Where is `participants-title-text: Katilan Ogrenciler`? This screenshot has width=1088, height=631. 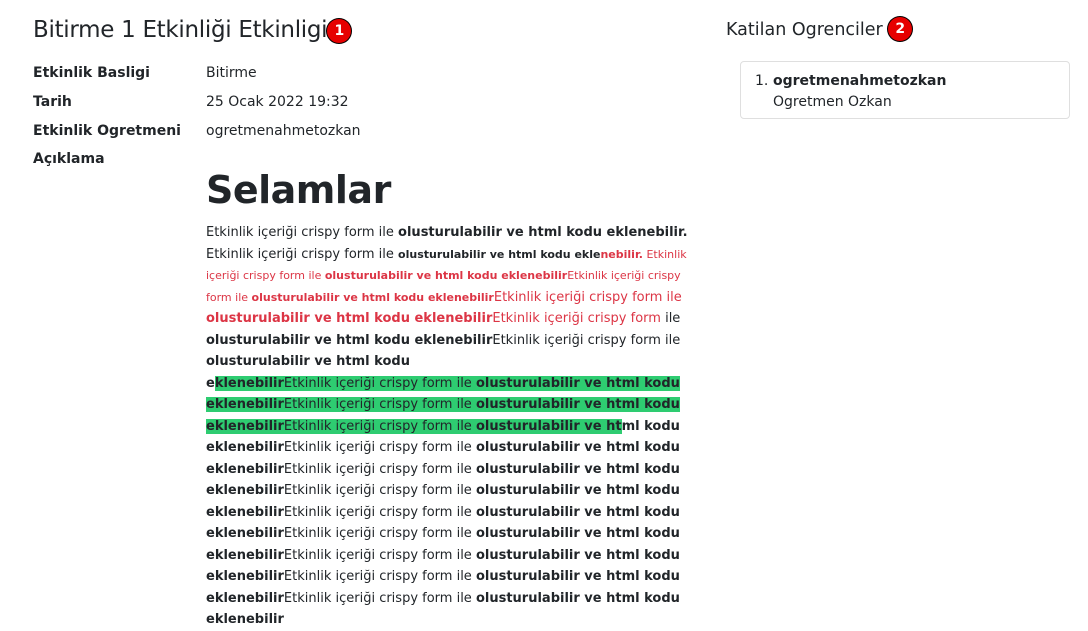
participants-title-text: Katilan Ogrenciler is located at coordinates (804, 30).